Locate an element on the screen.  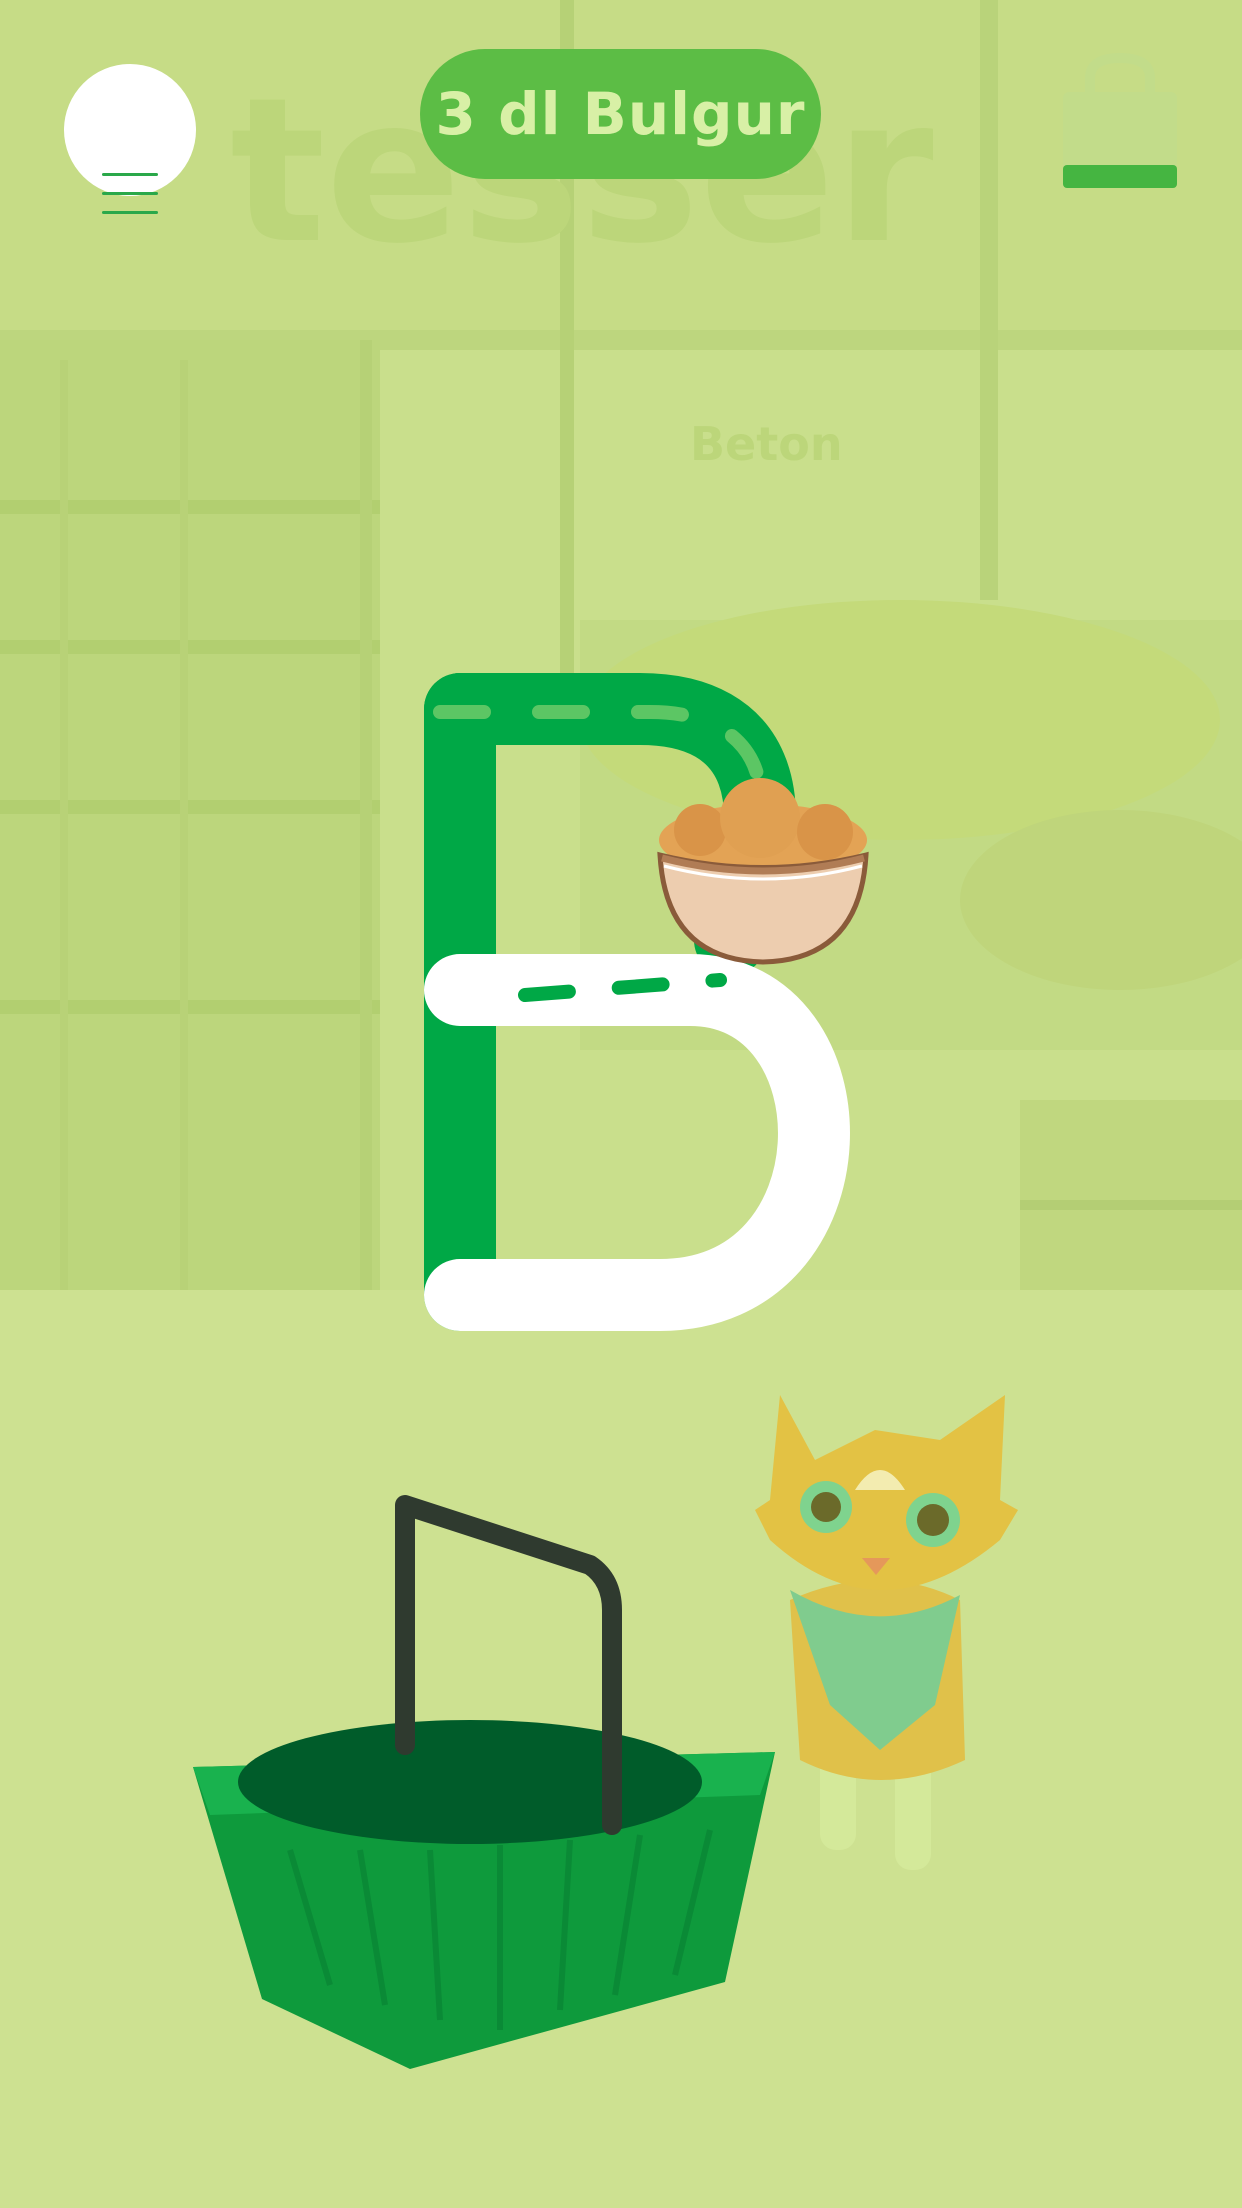
shopping-bag-button is located at coordinates (1120, 121).